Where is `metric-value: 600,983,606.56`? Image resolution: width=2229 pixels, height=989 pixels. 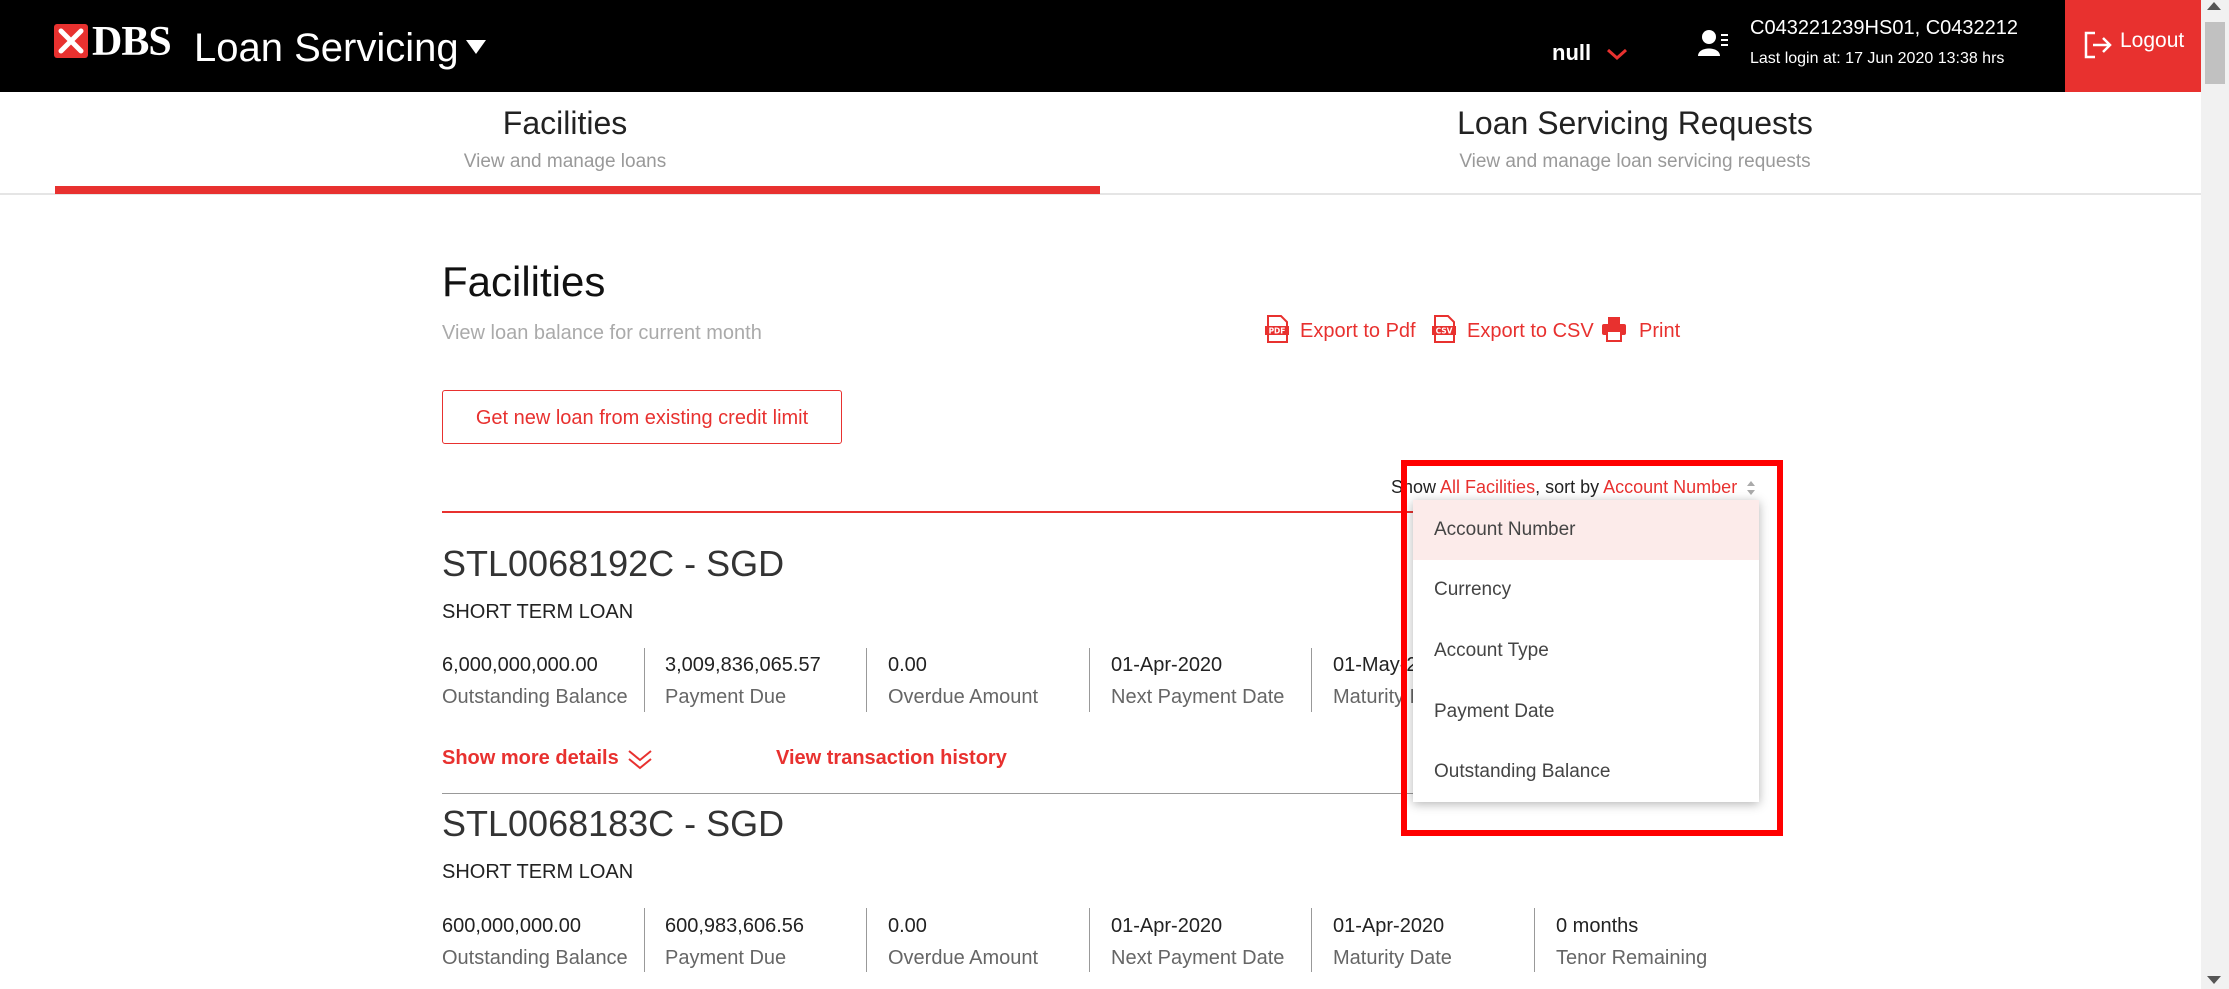
metric-value: 600,983,606.56 is located at coordinates (735, 926).